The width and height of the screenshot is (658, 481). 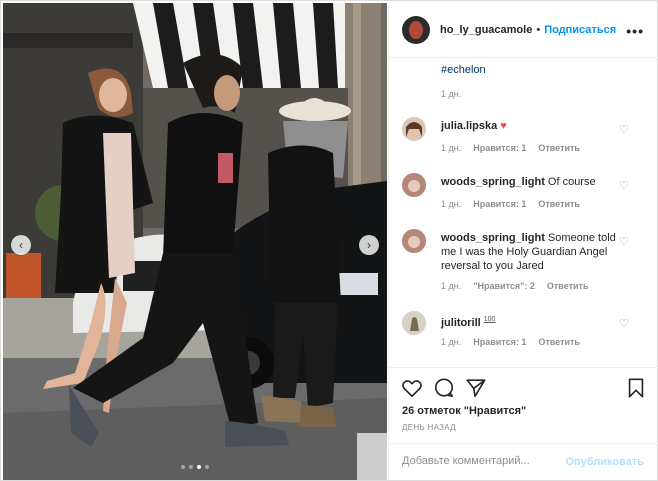 What do you see at coordinates (429, 427) in the screenshot?
I see `post-date: ДЕНЬ НАЗАД` at bounding box center [429, 427].